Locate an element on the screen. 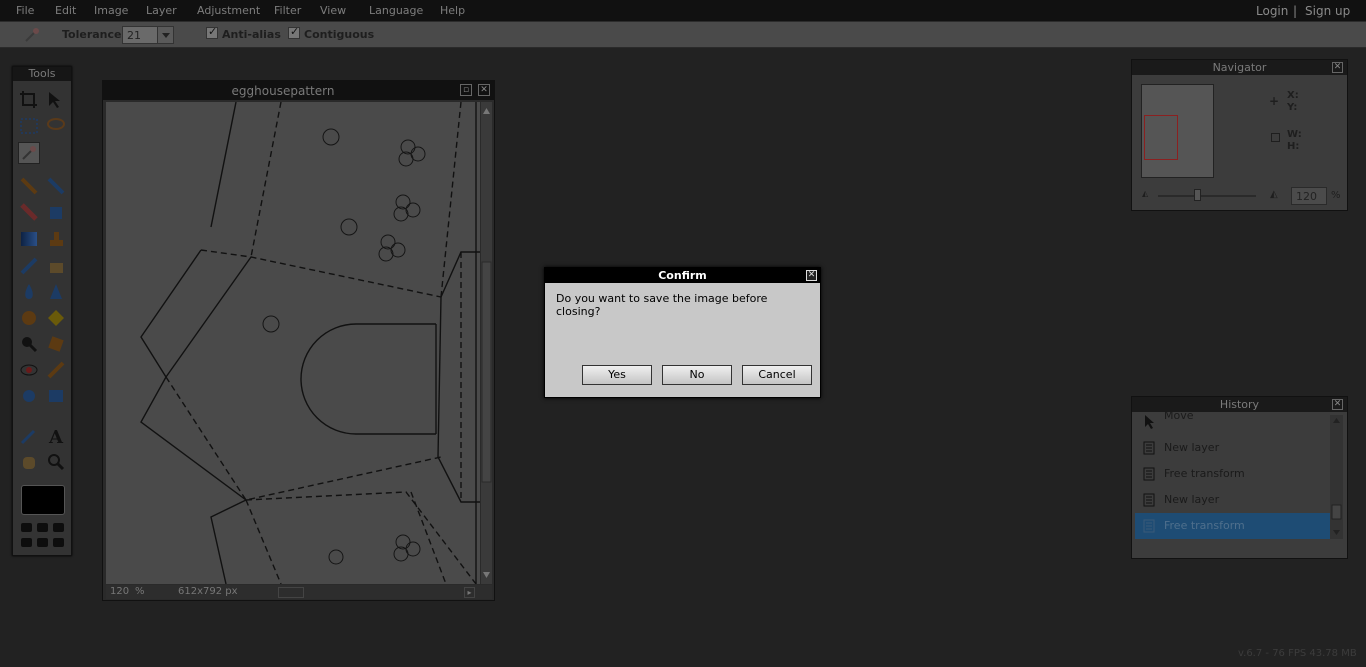 This screenshot has height=667, width=1366. h-label: H: is located at coordinates (1293, 146).